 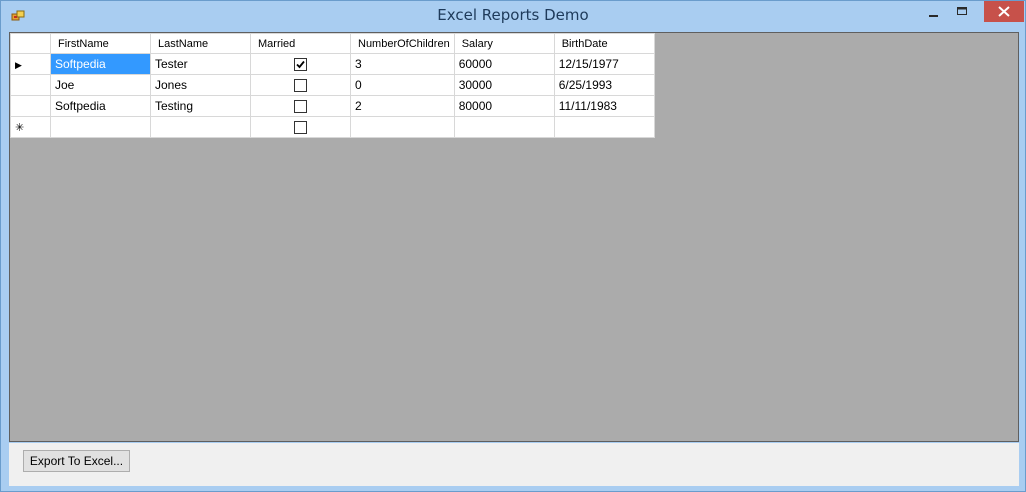 What do you see at coordinates (504, 43) in the screenshot?
I see `column-header-salary: Salary` at bounding box center [504, 43].